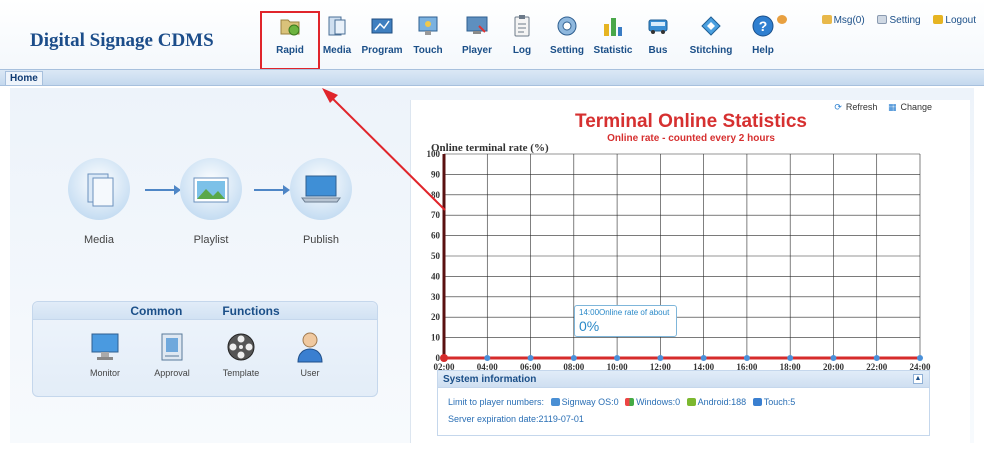 The width and height of the screenshot is (984, 449). Describe the element at coordinates (434, 154) in the screenshot. I see `y-tick-label: 100` at that location.